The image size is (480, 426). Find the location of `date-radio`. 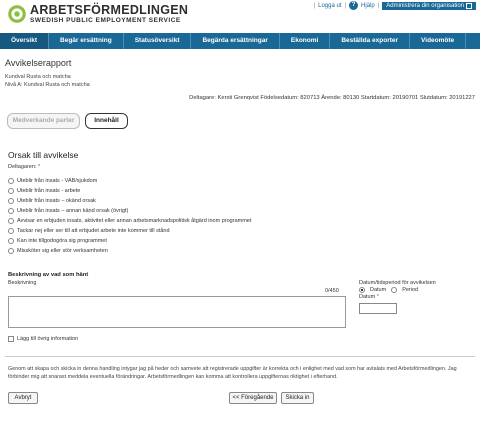

date-radio is located at coordinates (362, 290).